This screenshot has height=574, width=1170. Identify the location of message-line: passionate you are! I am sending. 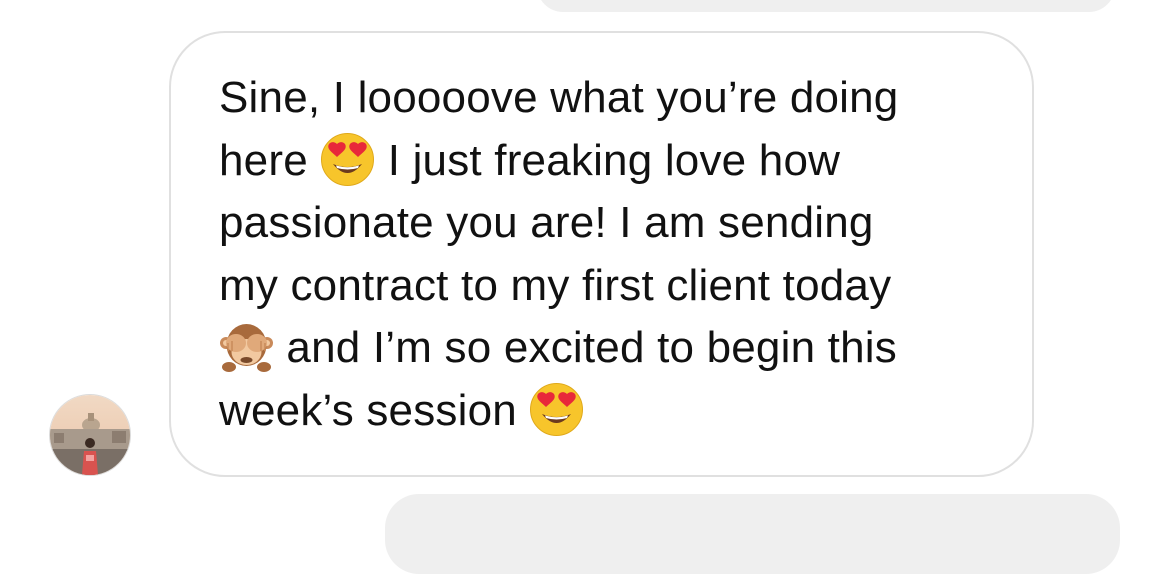
(619, 223).